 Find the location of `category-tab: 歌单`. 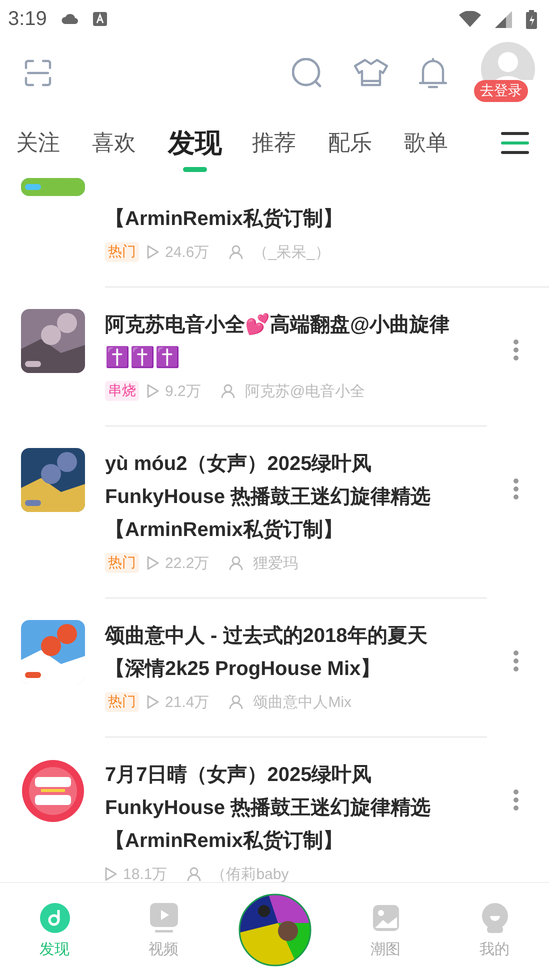

category-tab: 歌单 is located at coordinates (426, 143).